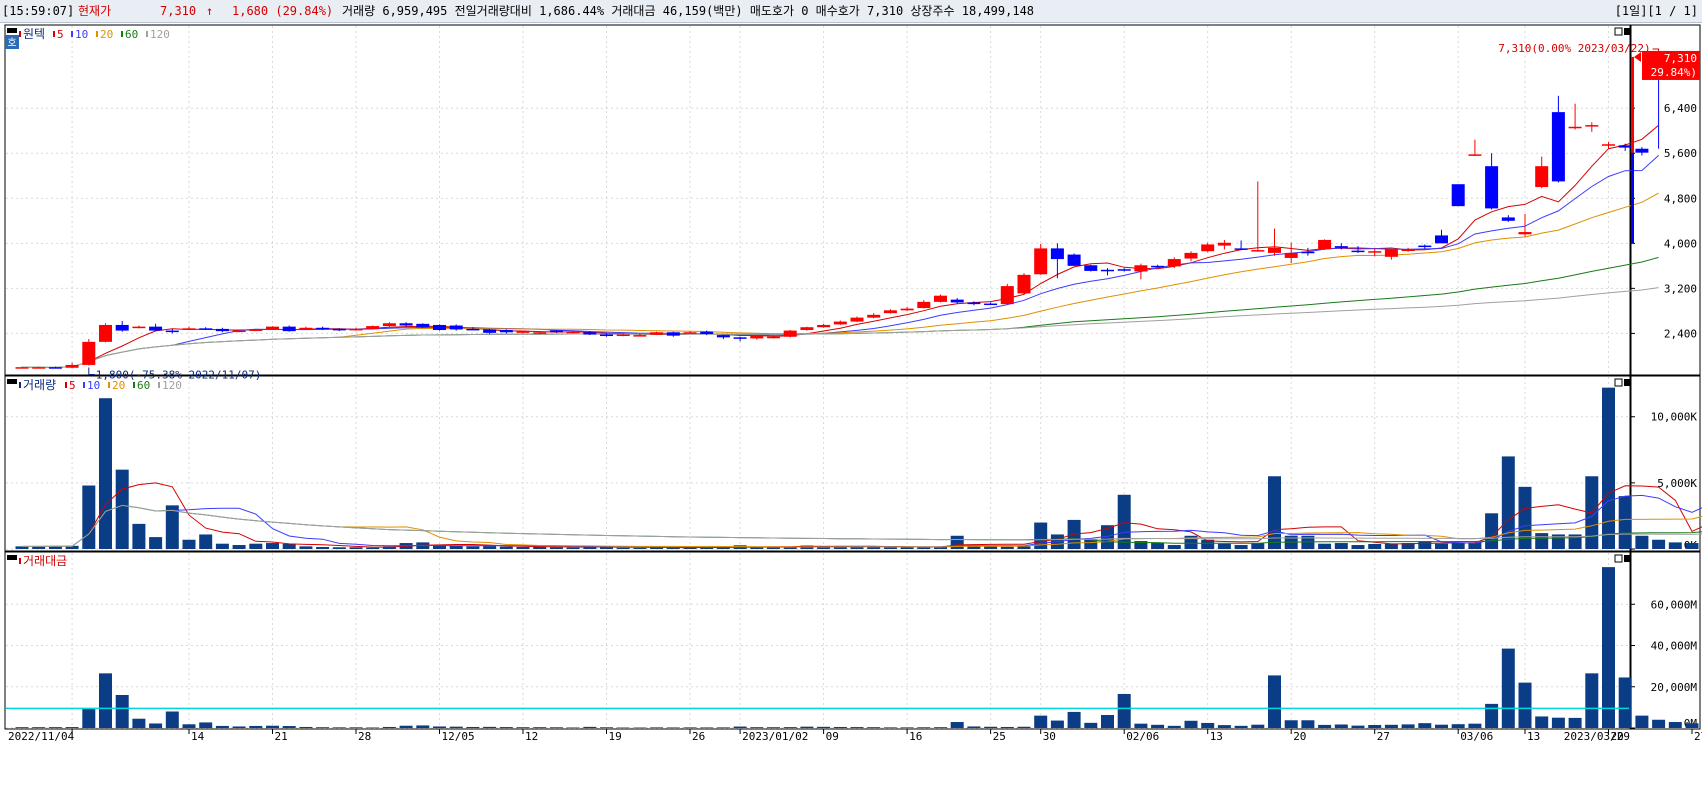 The image size is (1702, 806). Describe the element at coordinates (1680, 153) in the screenshot. I see `price-ytick-label: 5,600` at that location.